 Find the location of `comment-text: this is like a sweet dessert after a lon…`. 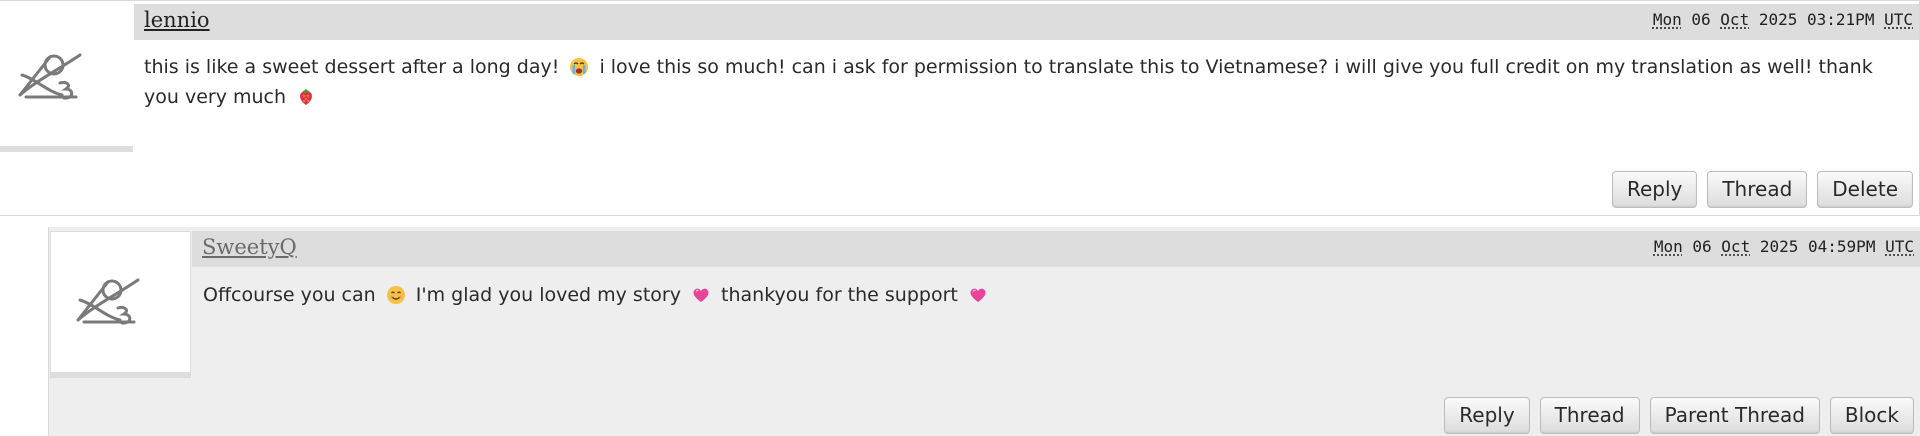

comment-text: this is like a sweet dessert after a lon… is located at coordinates (1024, 82).